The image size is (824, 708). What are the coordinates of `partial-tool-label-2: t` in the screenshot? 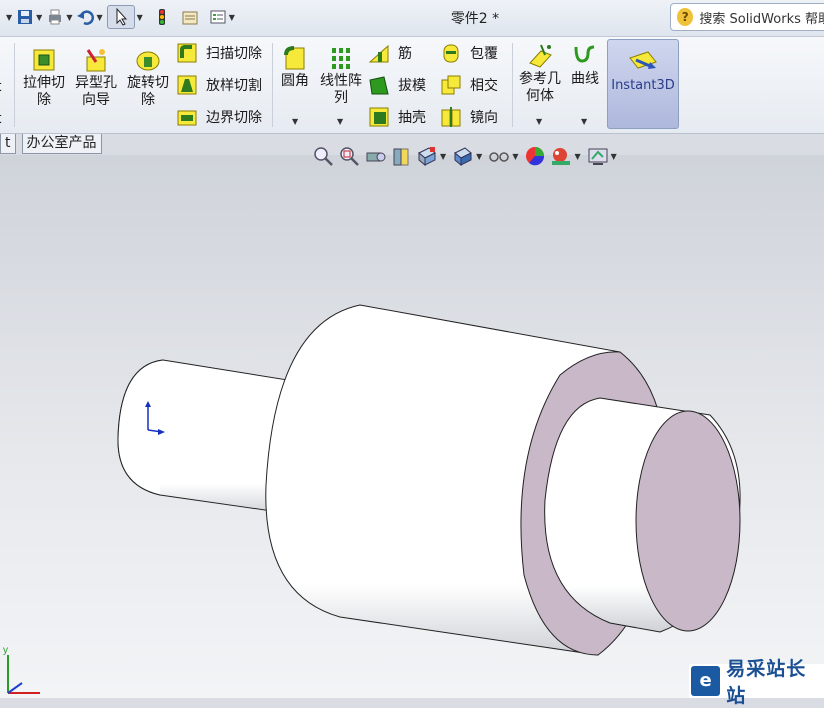 It's located at (1, 119).